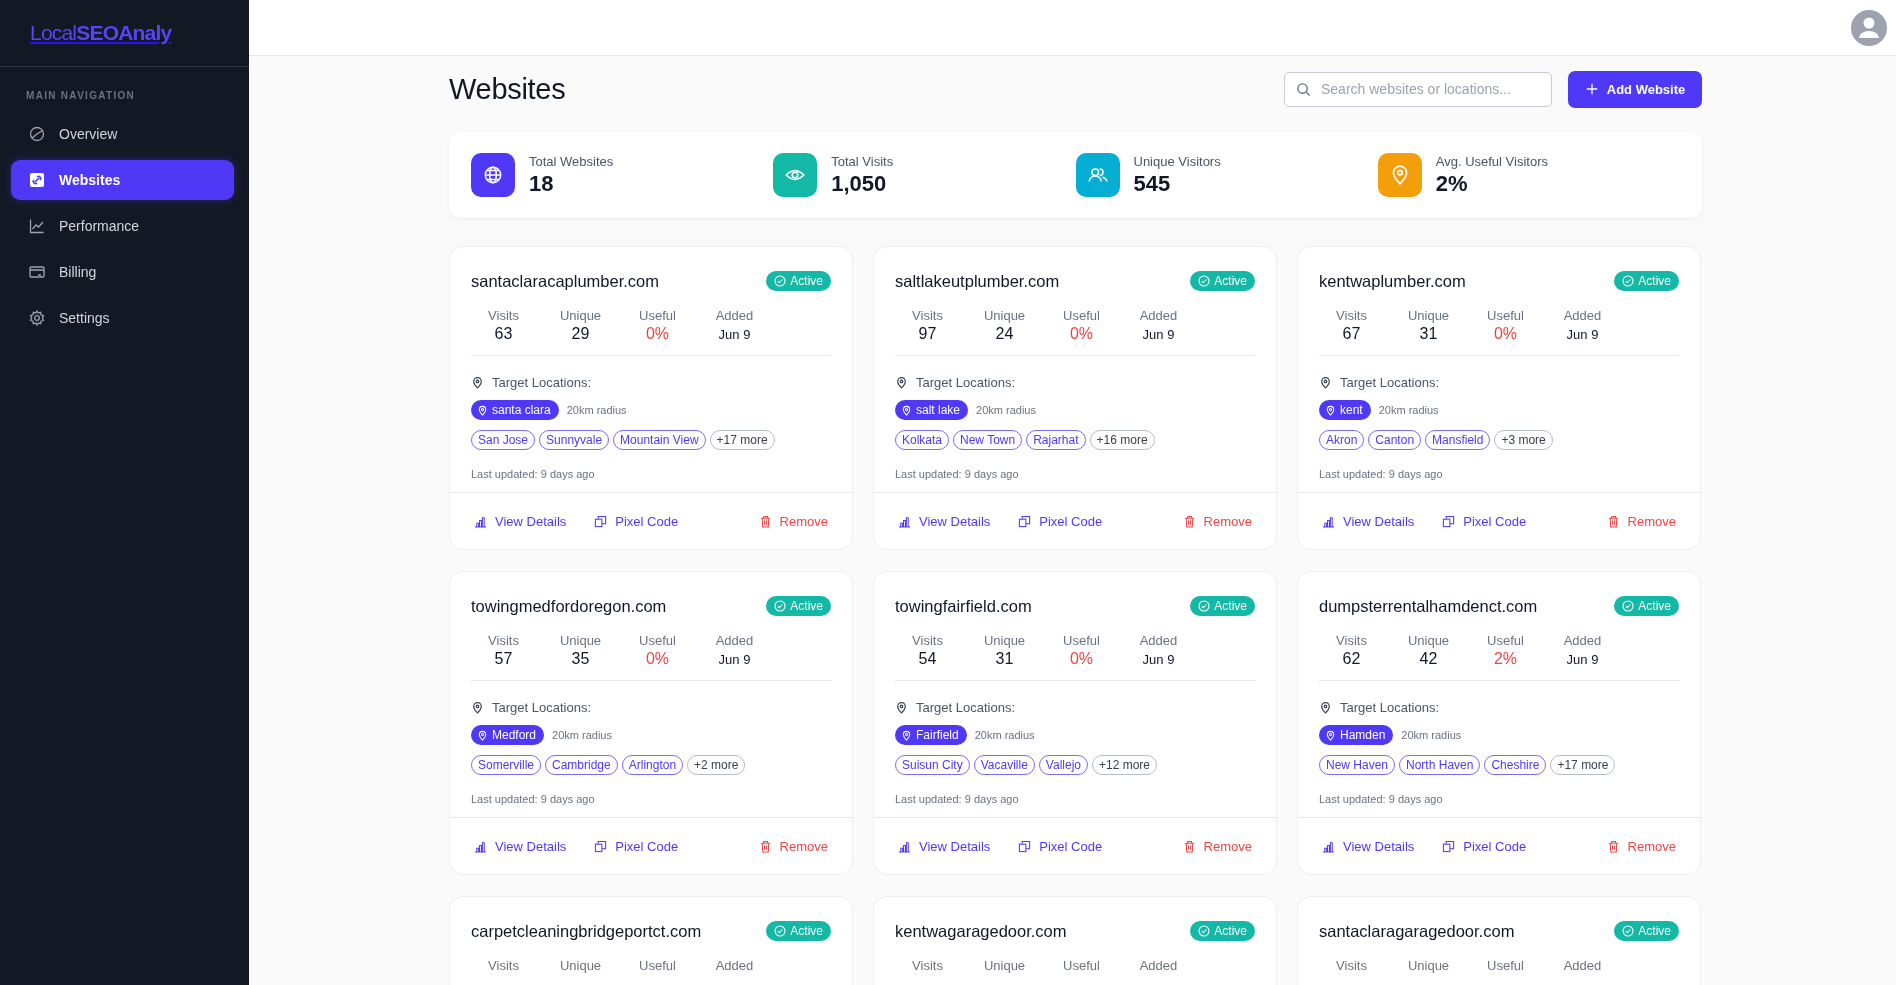  Describe the element at coordinates (586, 931) in the screenshot. I see `website-domain: carpetcleaningbridgeportct.com` at that location.